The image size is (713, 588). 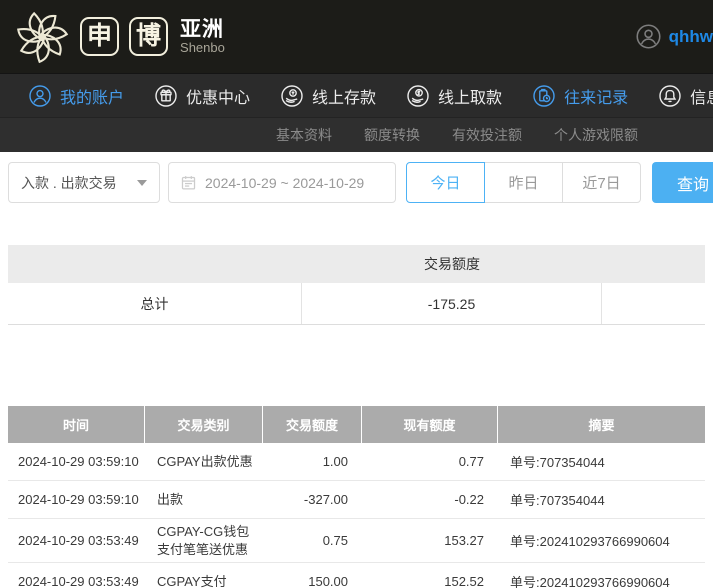 I want to click on summary-total-value: -175.25, so click(x=452, y=303).